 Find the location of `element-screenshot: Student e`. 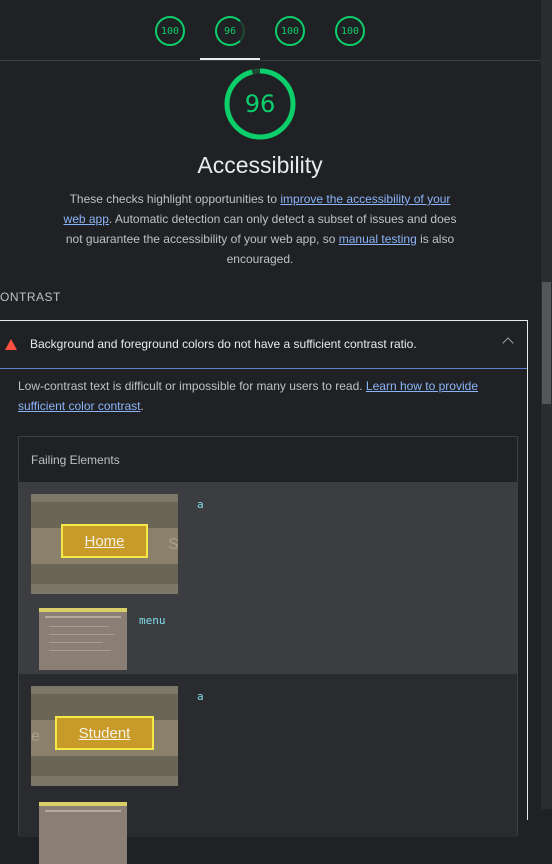

element-screenshot: Student e is located at coordinates (104, 736).